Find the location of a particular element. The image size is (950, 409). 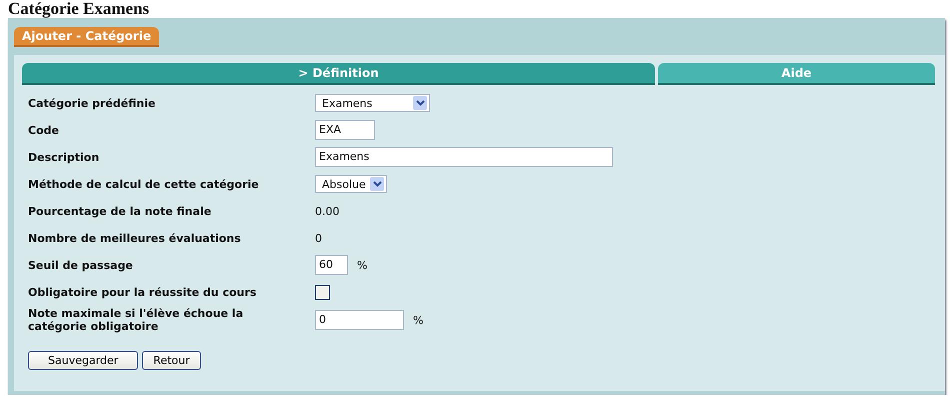

page-title: Catégorie Examens is located at coordinates (79, 9).